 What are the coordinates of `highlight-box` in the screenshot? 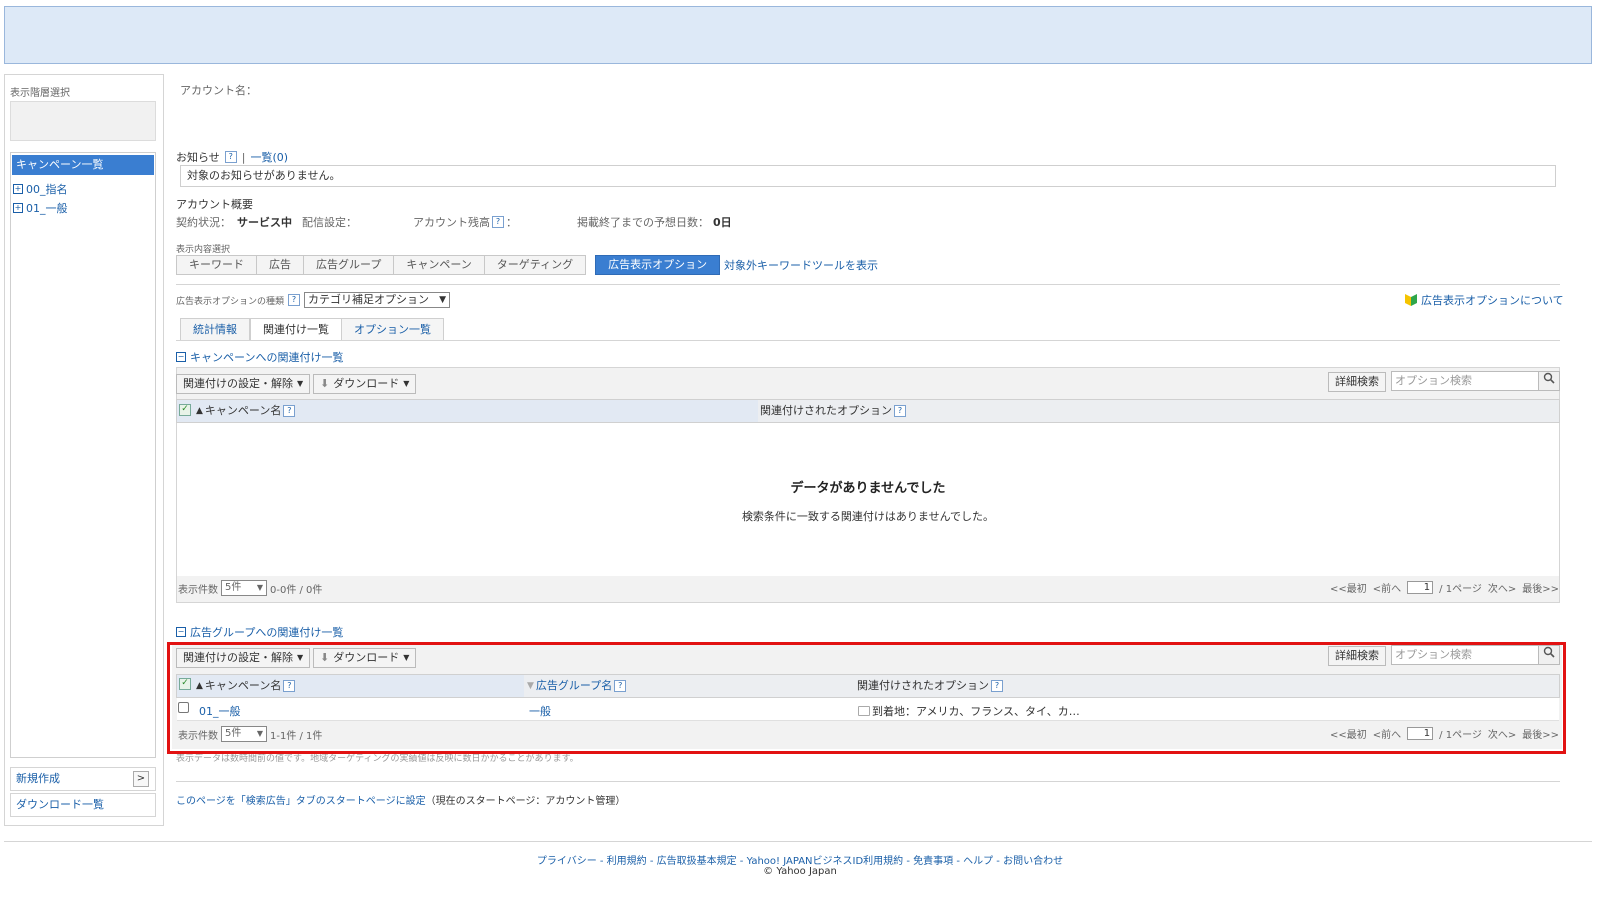 It's located at (866, 698).